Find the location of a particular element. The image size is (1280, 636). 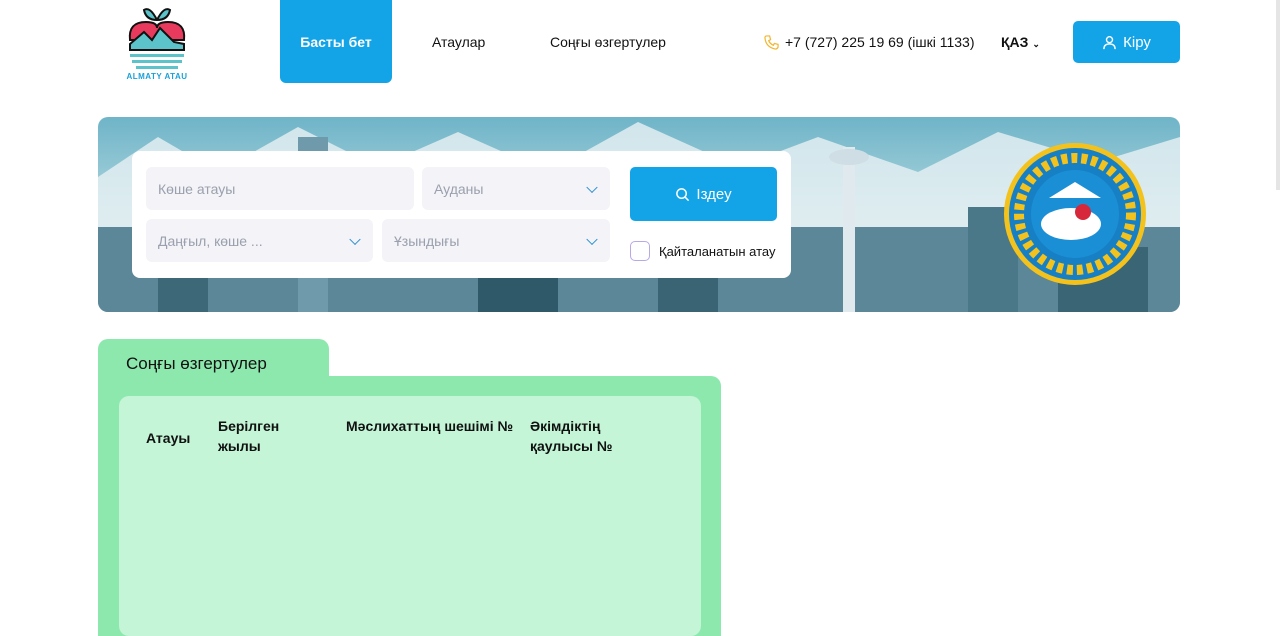

emblem-image is located at coordinates (1075, 214).